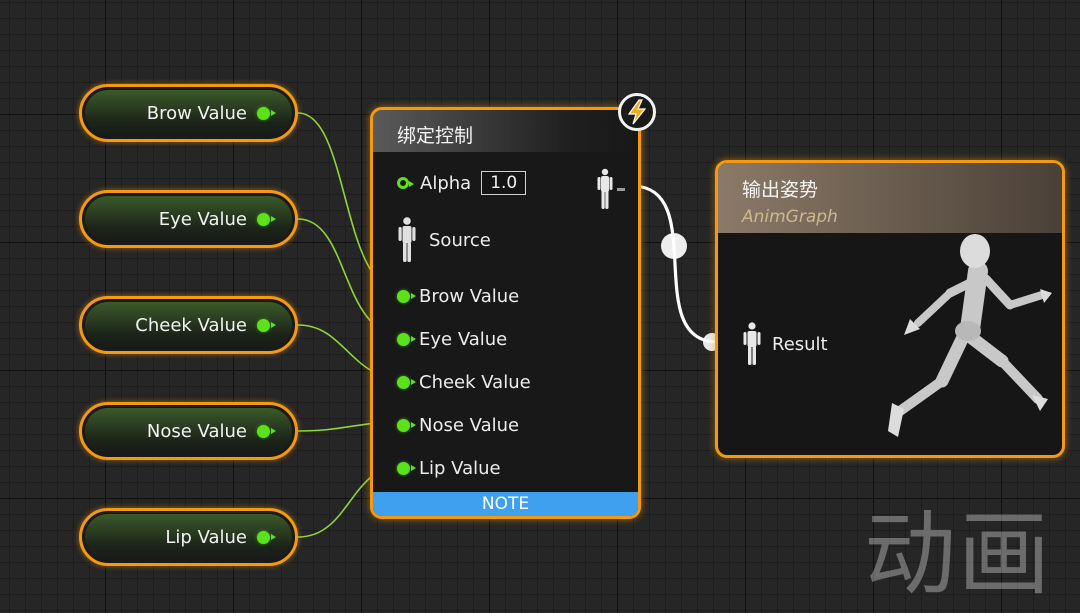 The width and height of the screenshot is (1080, 613). I want to click on pose-output-pin-icon, so click(610, 191).